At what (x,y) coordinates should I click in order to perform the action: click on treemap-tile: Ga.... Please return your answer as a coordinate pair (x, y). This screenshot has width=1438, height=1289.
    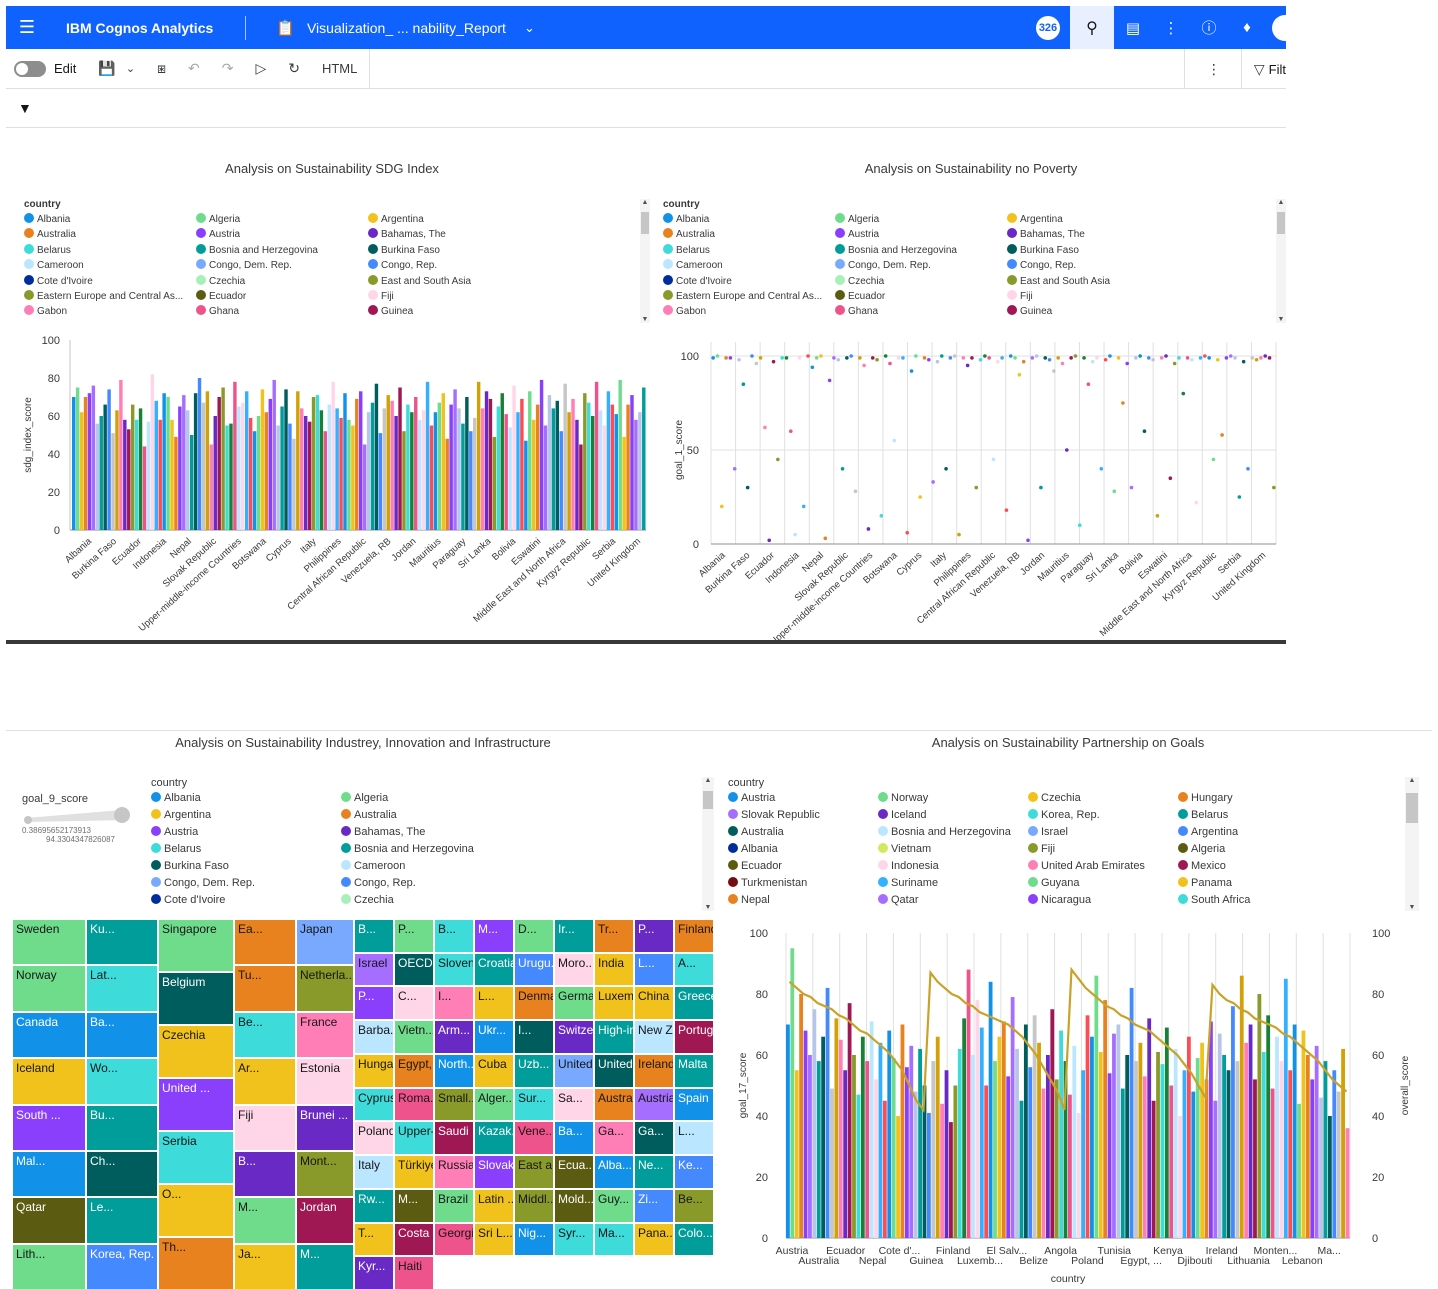
    Looking at the image, I should click on (654, 1138).